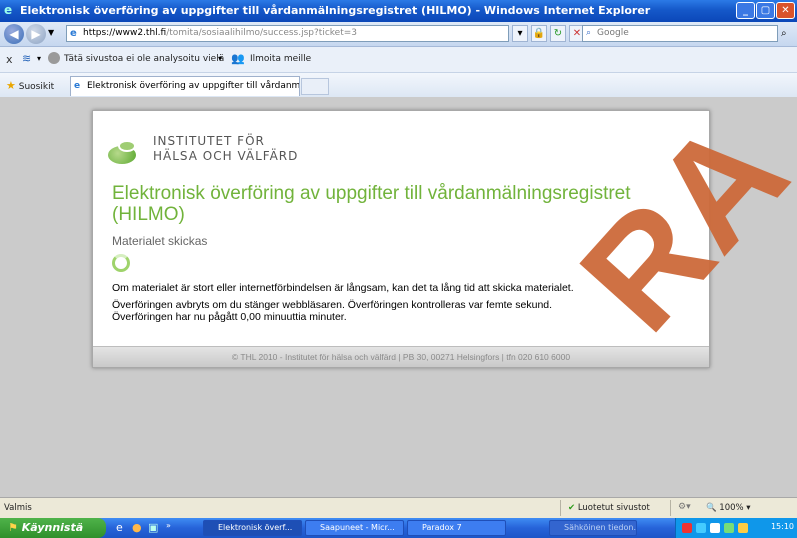 The width and height of the screenshot is (797, 538). I want to click on search-input: ⌕ Google, so click(680, 33).